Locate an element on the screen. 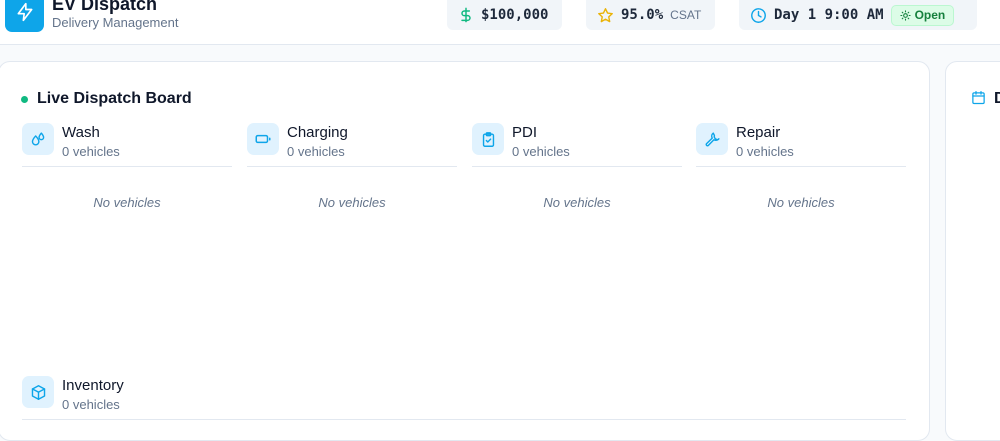 The height and width of the screenshot is (441, 1000). csat-stat: 95.0% CSAT is located at coordinates (650, 15).